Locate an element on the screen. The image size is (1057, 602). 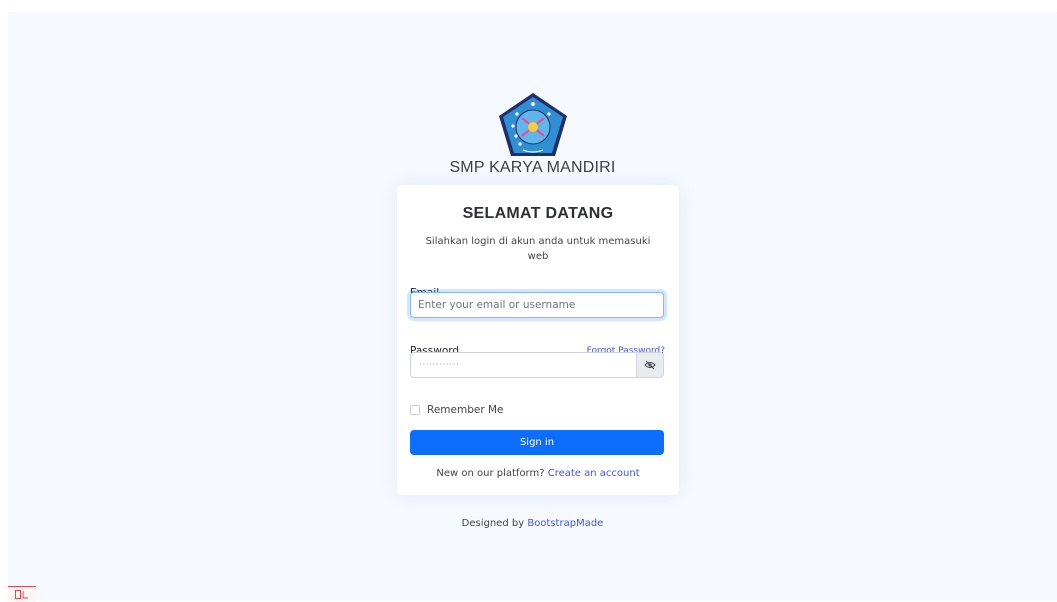
password-group is located at coordinates (537, 365).